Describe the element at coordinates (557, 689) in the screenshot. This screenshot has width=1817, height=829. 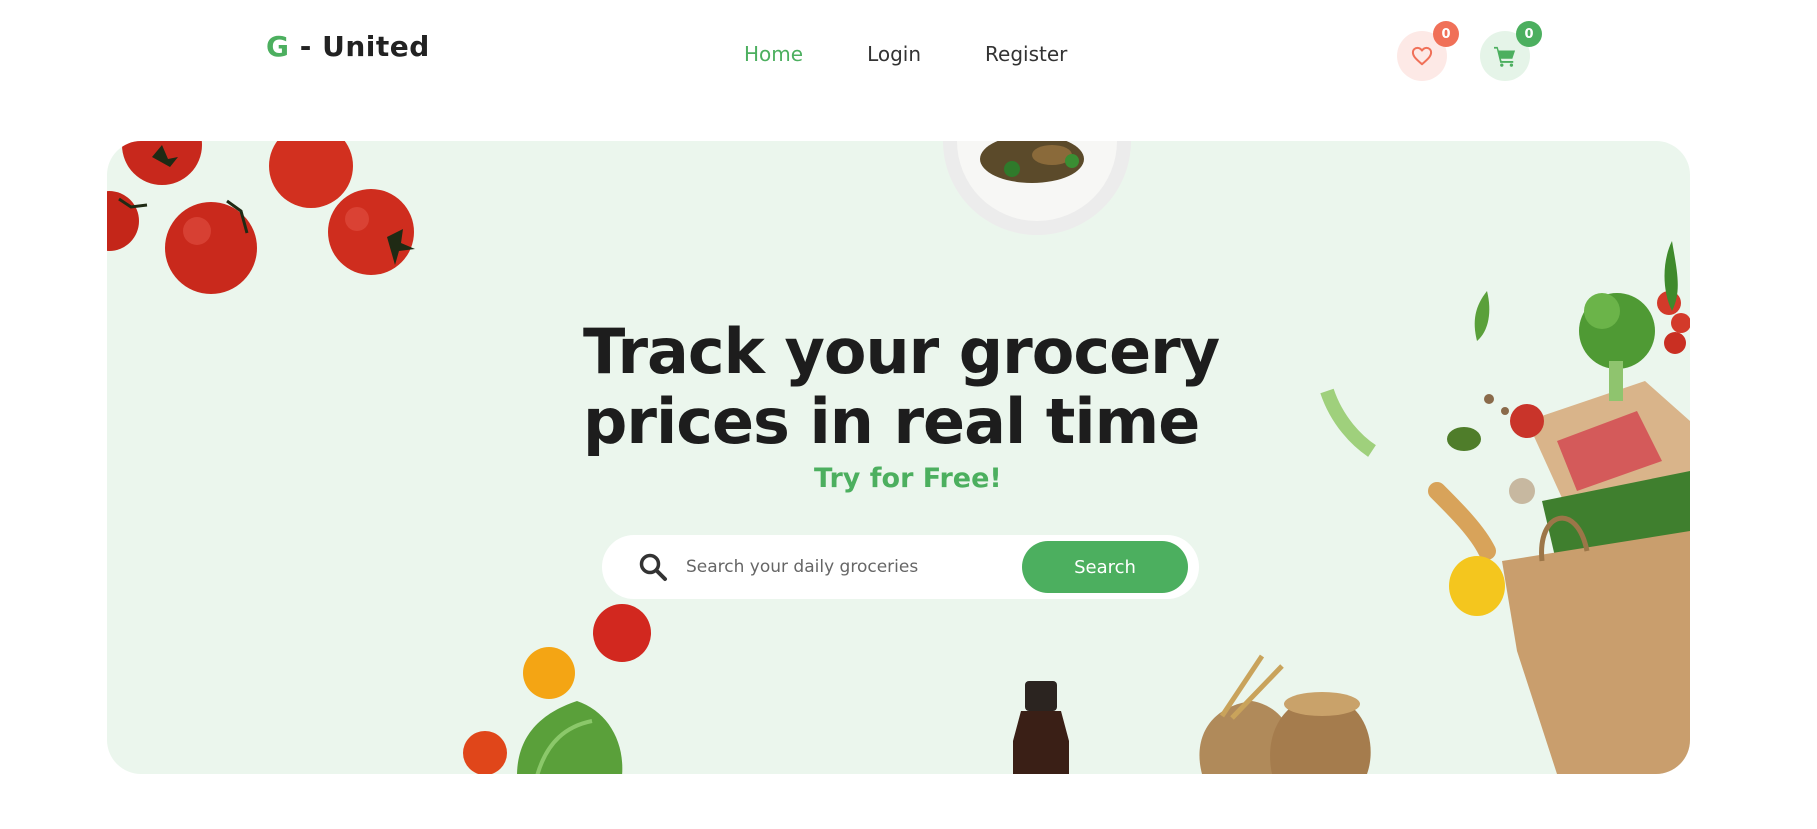
I see `vegetables-image` at that location.